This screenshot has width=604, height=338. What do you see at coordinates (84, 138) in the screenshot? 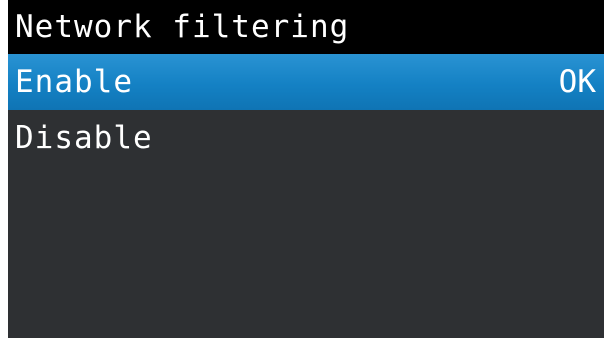
I see `option-disable-label: Disable` at bounding box center [84, 138].